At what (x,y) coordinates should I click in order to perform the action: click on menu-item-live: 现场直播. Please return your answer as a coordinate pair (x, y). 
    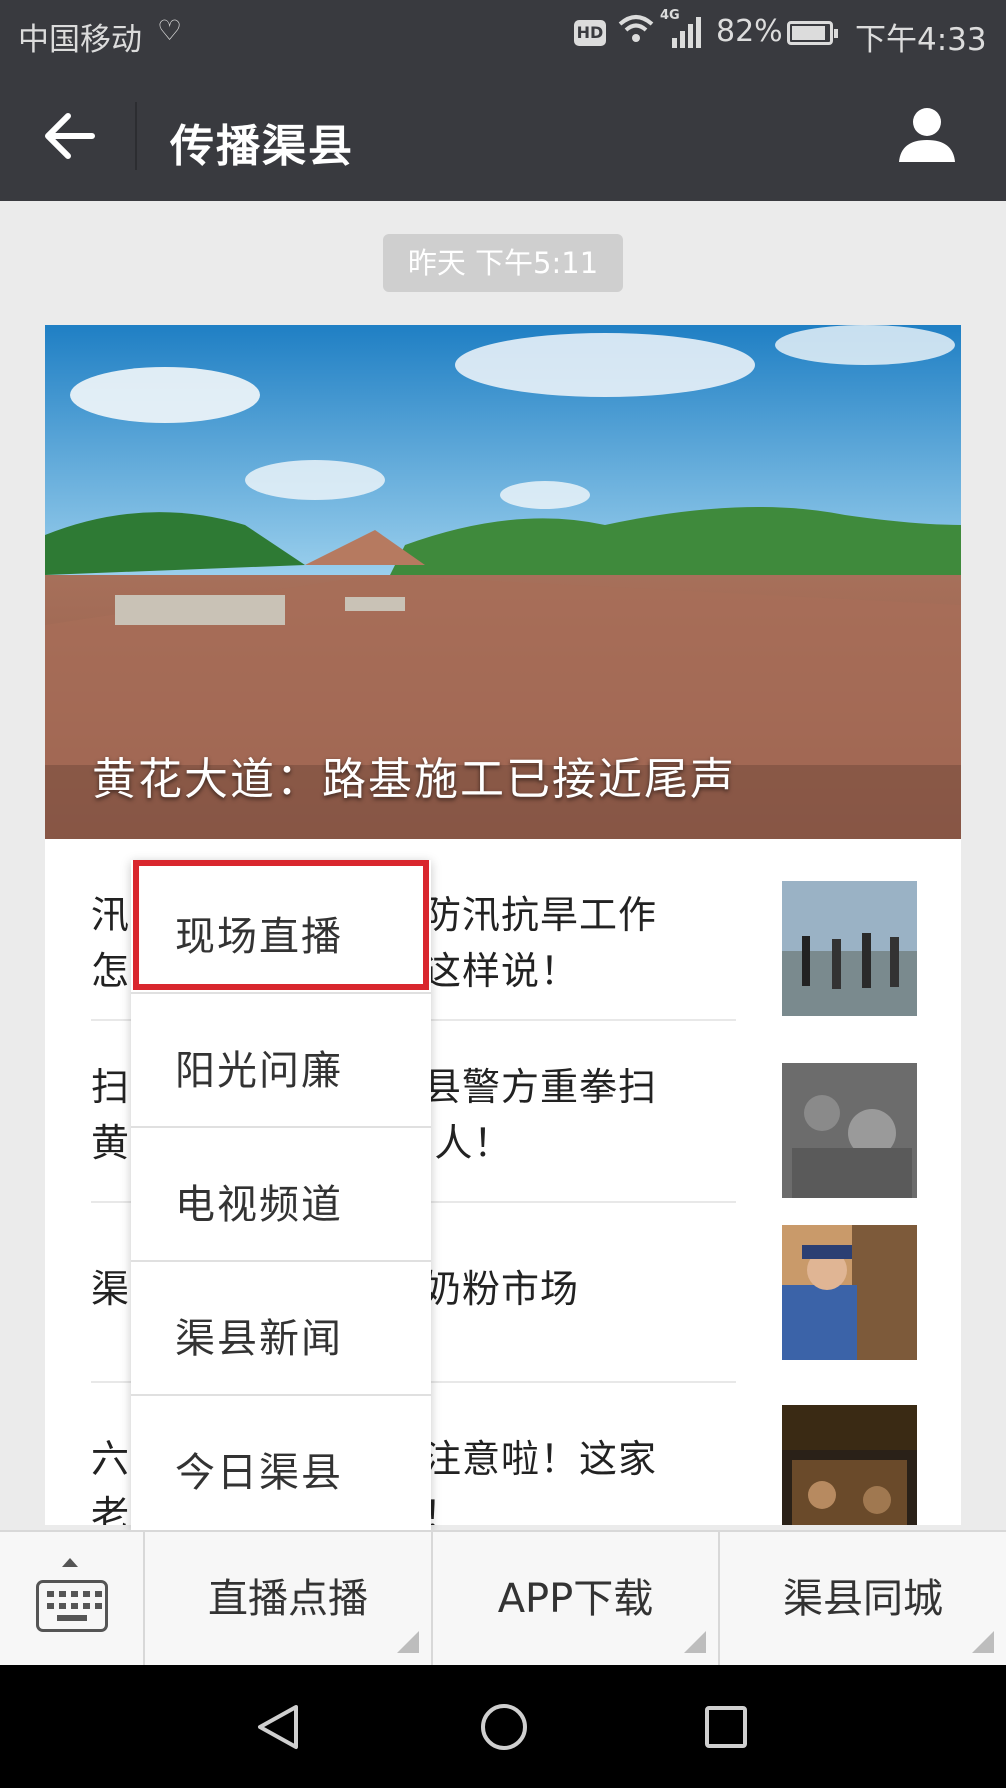
    Looking at the image, I should click on (281, 927).